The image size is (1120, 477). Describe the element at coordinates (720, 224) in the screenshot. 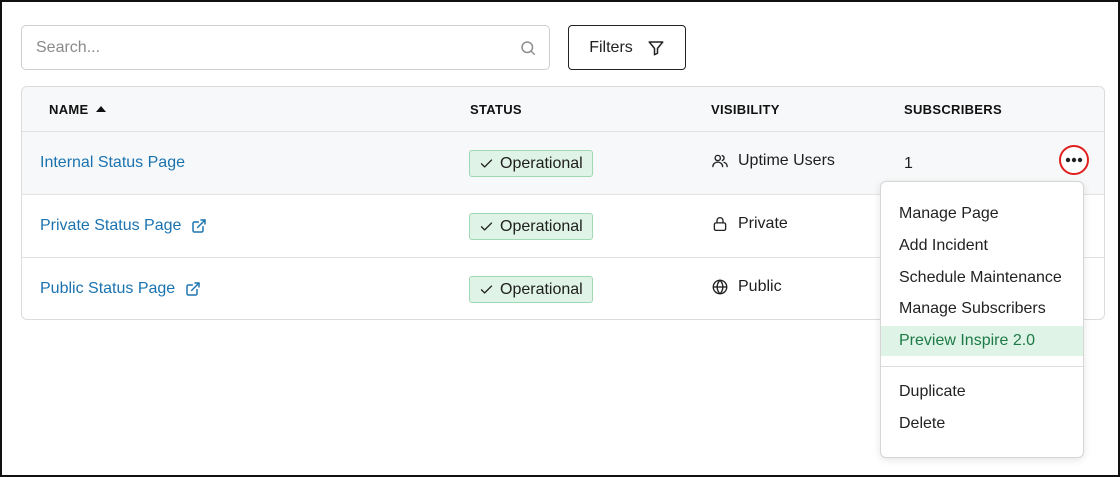

I see `lock-icon` at that location.